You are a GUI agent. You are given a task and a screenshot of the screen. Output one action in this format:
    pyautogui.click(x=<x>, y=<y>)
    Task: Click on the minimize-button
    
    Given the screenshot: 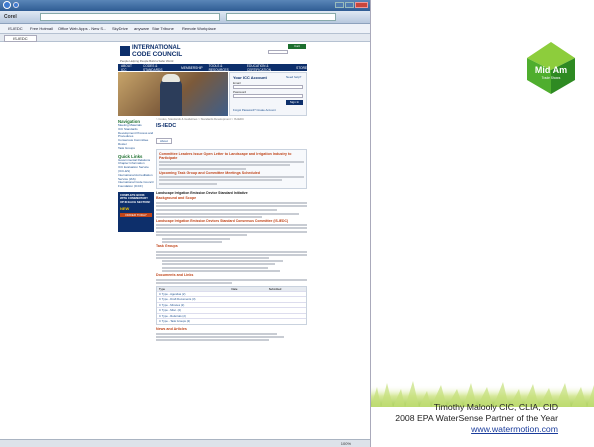 What is the action you would take?
    pyautogui.click(x=339, y=5)
    